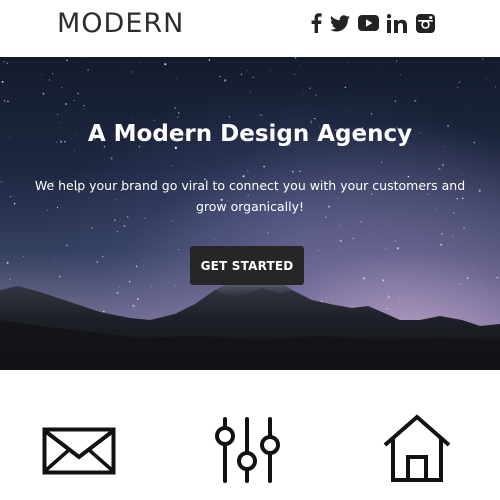 Image resolution: width=500 pixels, height=500 pixels. I want to click on twitter-icon, so click(340, 23).